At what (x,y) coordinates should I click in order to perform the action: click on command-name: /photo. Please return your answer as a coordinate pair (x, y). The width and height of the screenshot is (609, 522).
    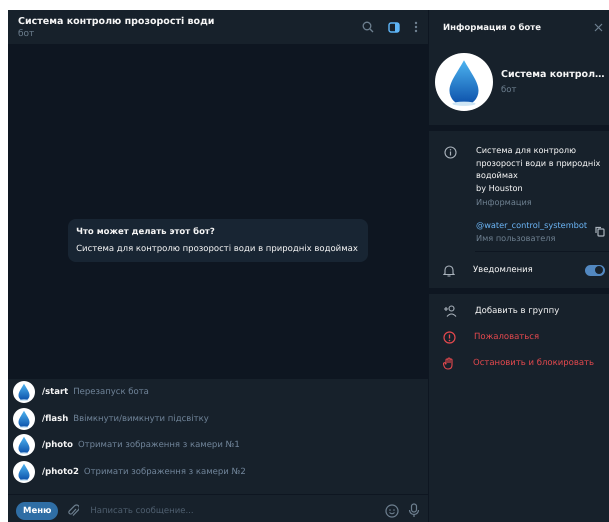
    Looking at the image, I should click on (57, 445).